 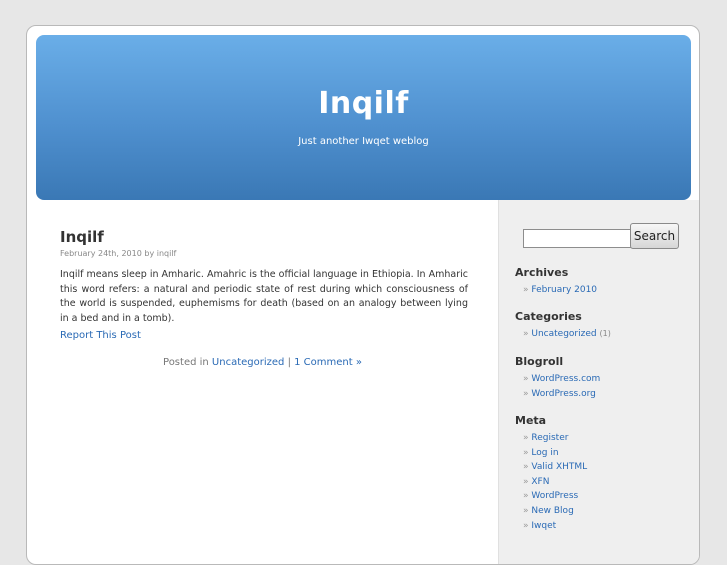 I want to click on search-input, so click(x=577, y=238).